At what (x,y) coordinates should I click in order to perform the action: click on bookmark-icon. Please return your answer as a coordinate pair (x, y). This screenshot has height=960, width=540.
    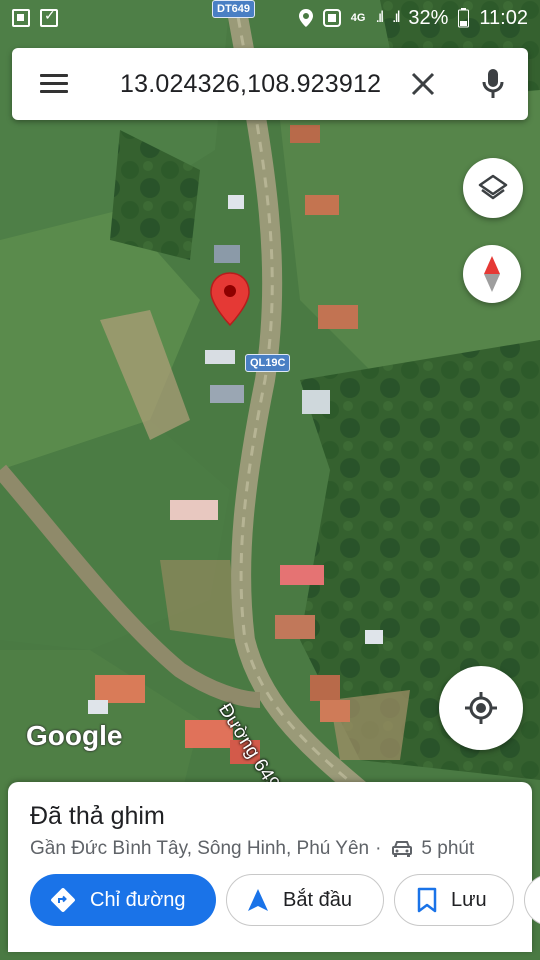
    Looking at the image, I should click on (427, 900).